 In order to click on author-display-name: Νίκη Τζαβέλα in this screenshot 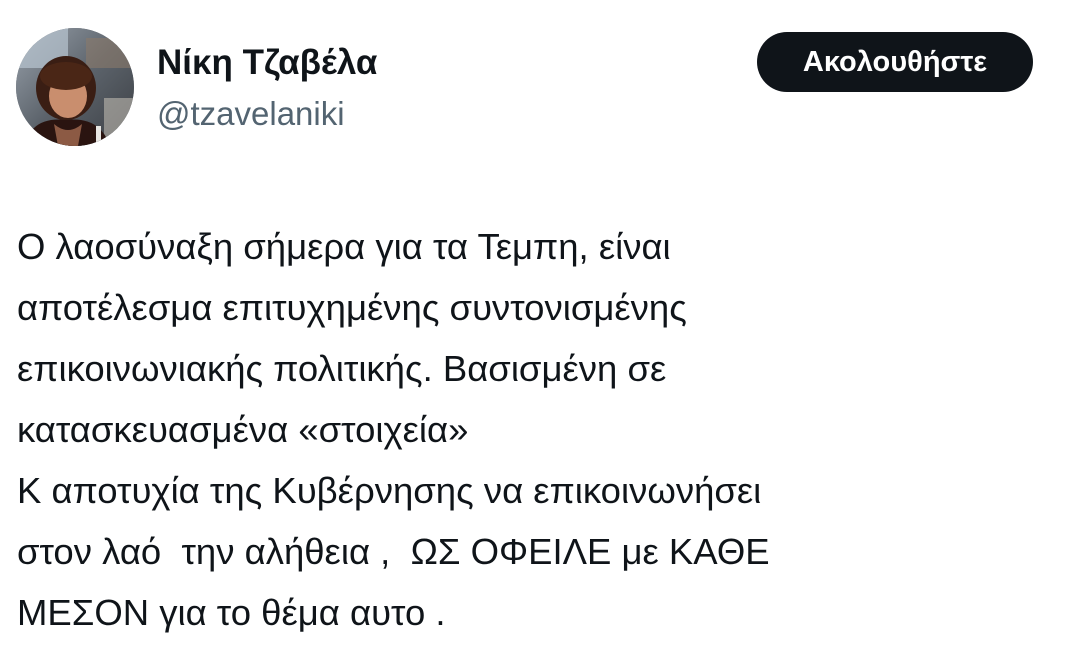, I will do `click(267, 63)`.